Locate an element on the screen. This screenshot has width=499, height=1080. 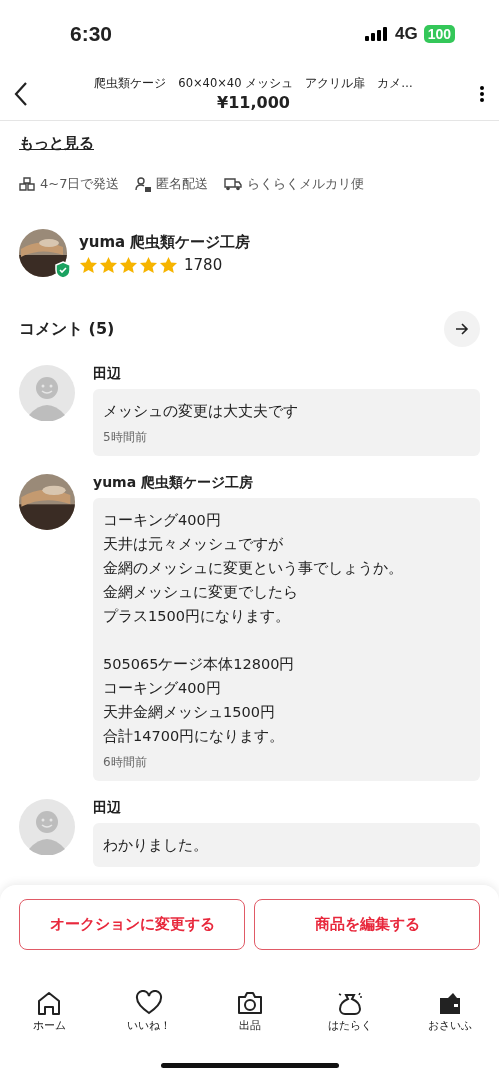
comment-line: わかりました。 is located at coordinates (155, 845).